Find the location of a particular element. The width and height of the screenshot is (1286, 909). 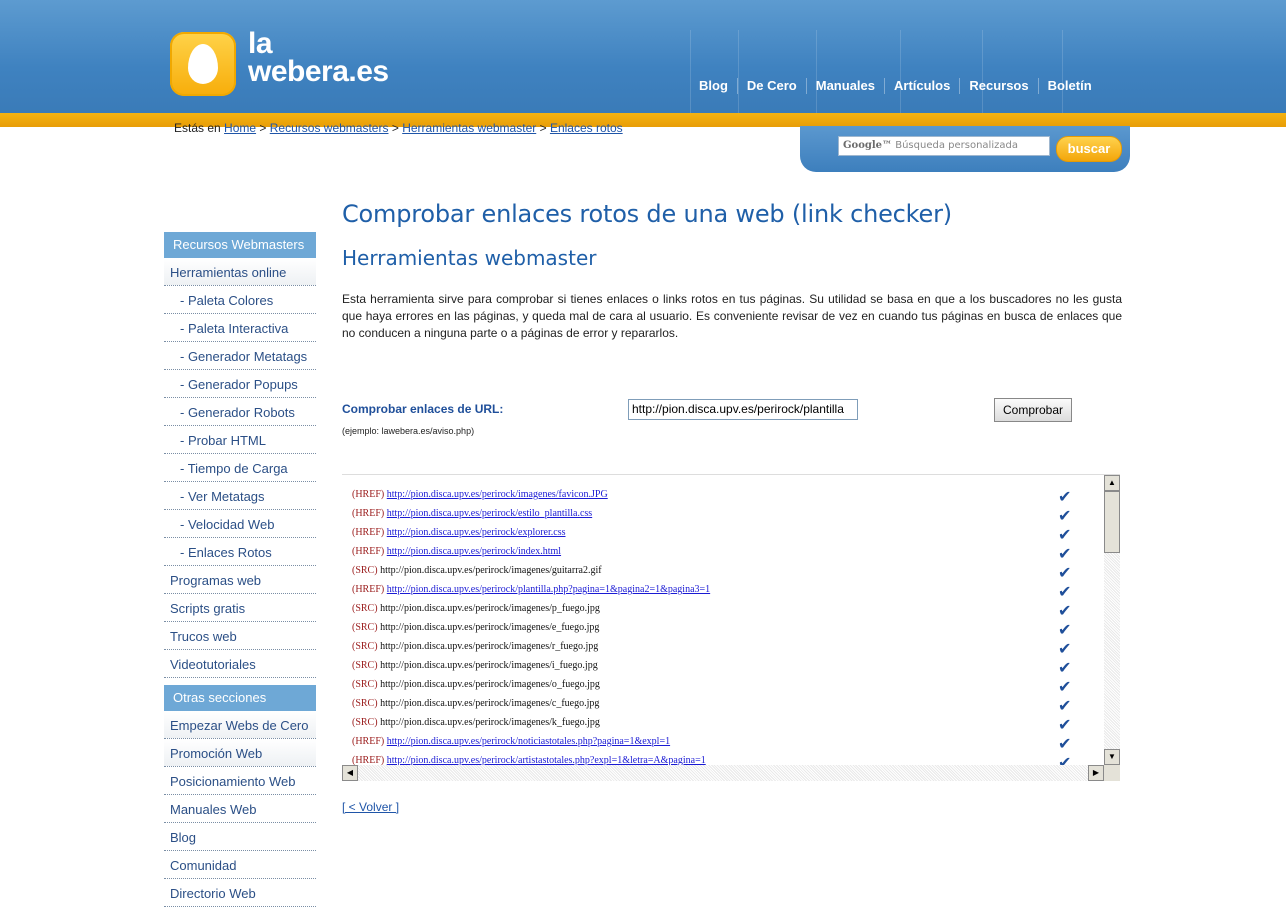

breadcrumb-link: Herramientas webmaster is located at coordinates (469, 128).